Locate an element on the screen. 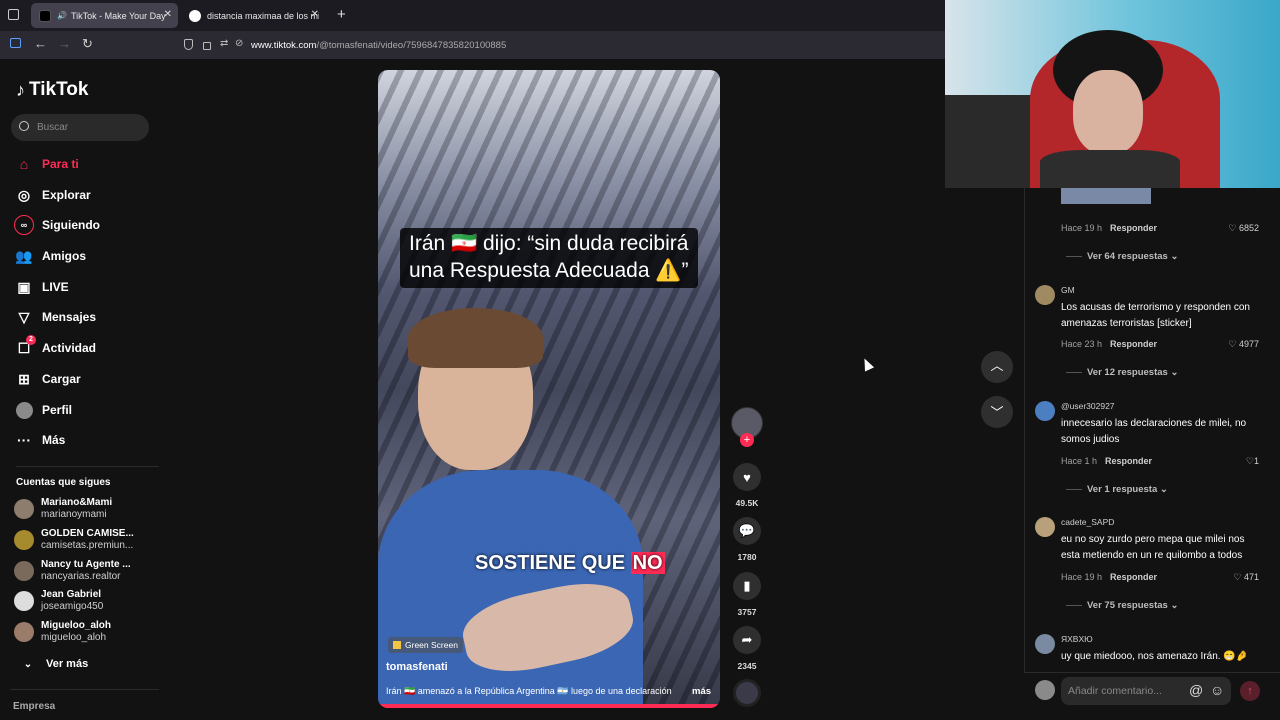 The height and width of the screenshot is (720, 1280). more-link: más is located at coordinates (701, 691).